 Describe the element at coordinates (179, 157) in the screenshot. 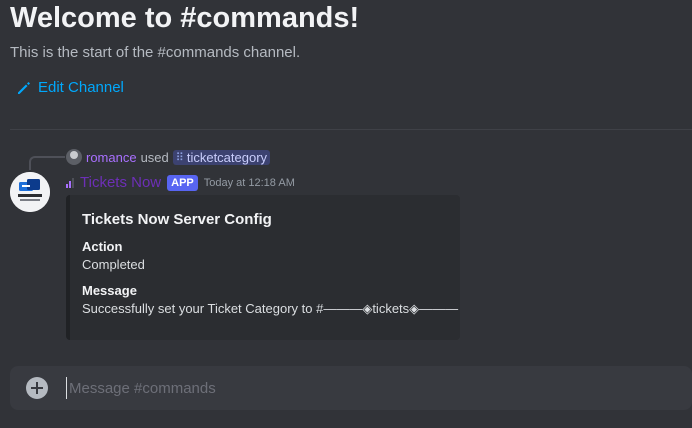

I see `slash-command-icon: ⠿` at that location.